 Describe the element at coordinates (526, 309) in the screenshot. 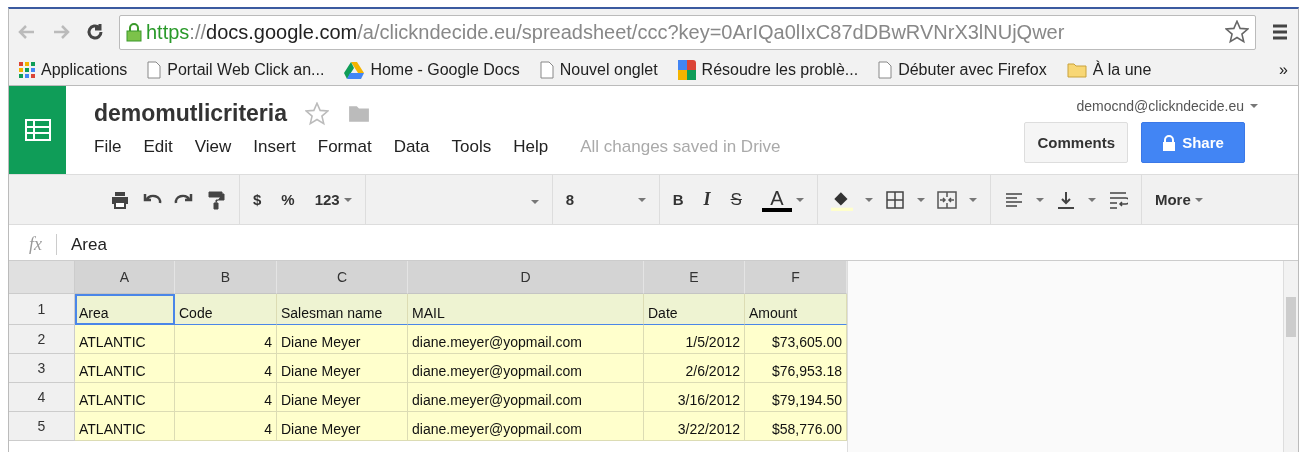

I see `table-cell: MAIL` at that location.